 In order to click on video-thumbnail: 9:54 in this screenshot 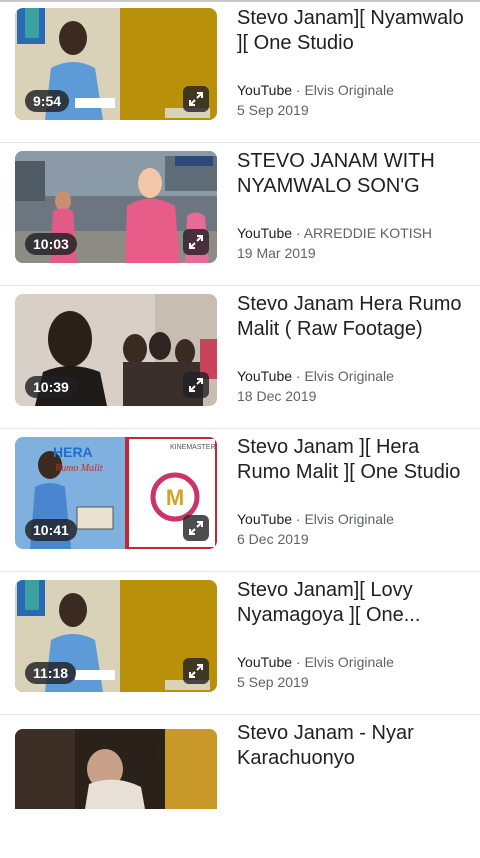, I will do `click(116, 64)`.